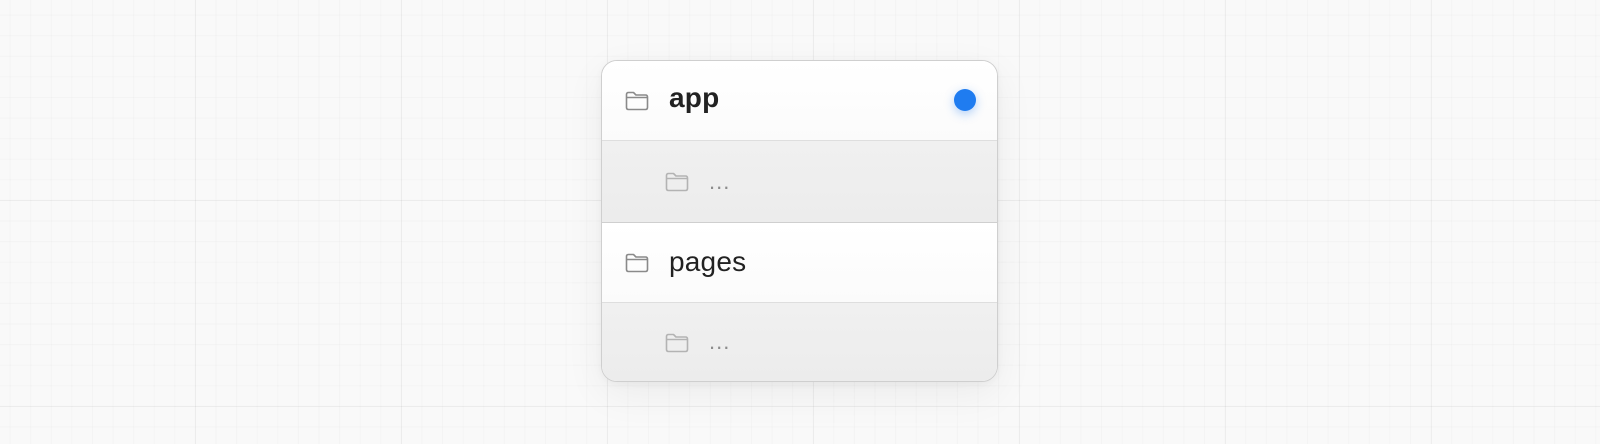  I want to click on tree-item-app: app, so click(799, 101).